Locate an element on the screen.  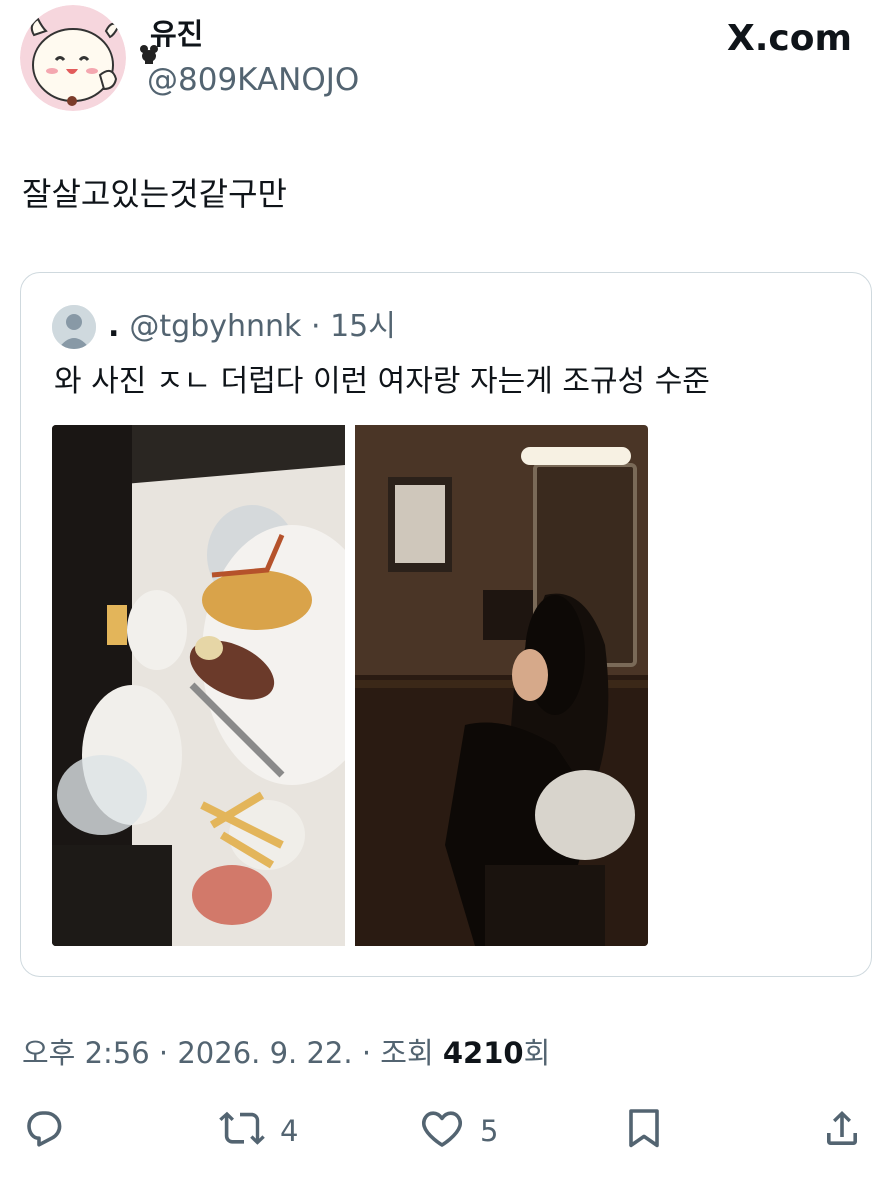
like-count: 5 is located at coordinates (489, 1131).